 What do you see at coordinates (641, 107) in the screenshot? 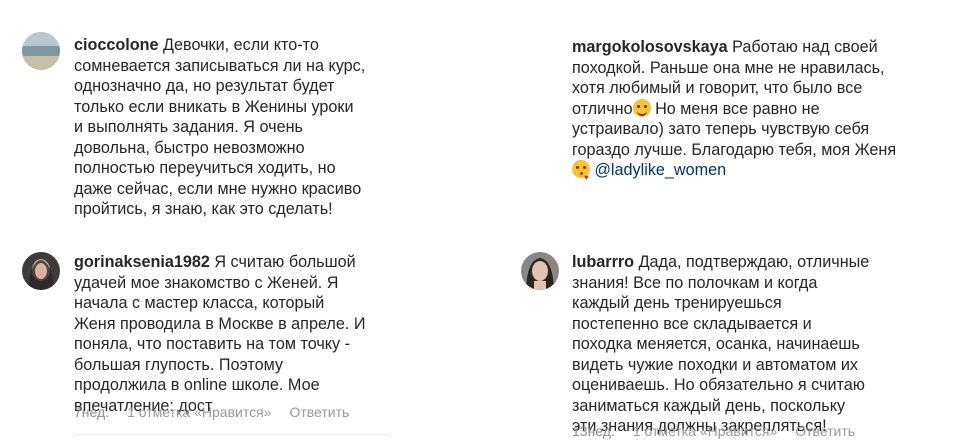
I see `smiling-face-icon` at bounding box center [641, 107].